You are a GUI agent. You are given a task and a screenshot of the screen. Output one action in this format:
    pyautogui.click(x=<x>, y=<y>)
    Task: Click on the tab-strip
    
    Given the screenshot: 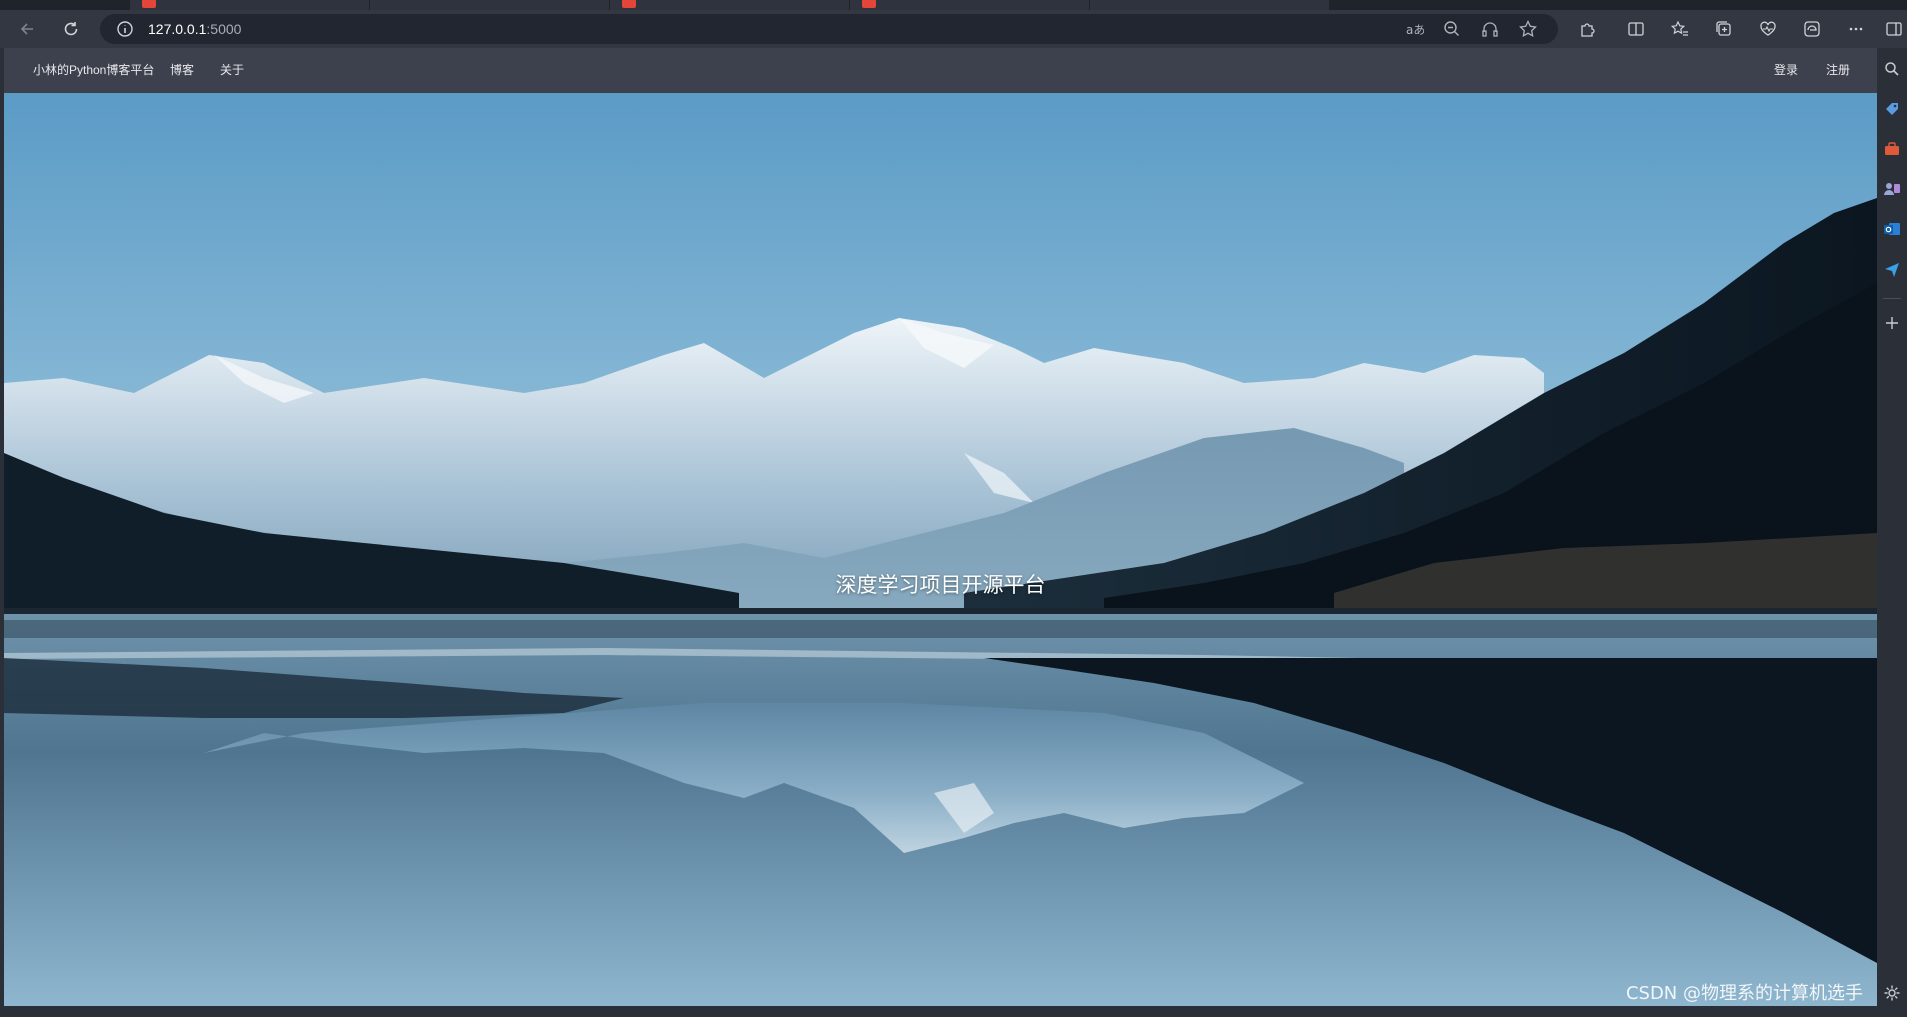 What is the action you would take?
    pyautogui.click(x=953, y=5)
    